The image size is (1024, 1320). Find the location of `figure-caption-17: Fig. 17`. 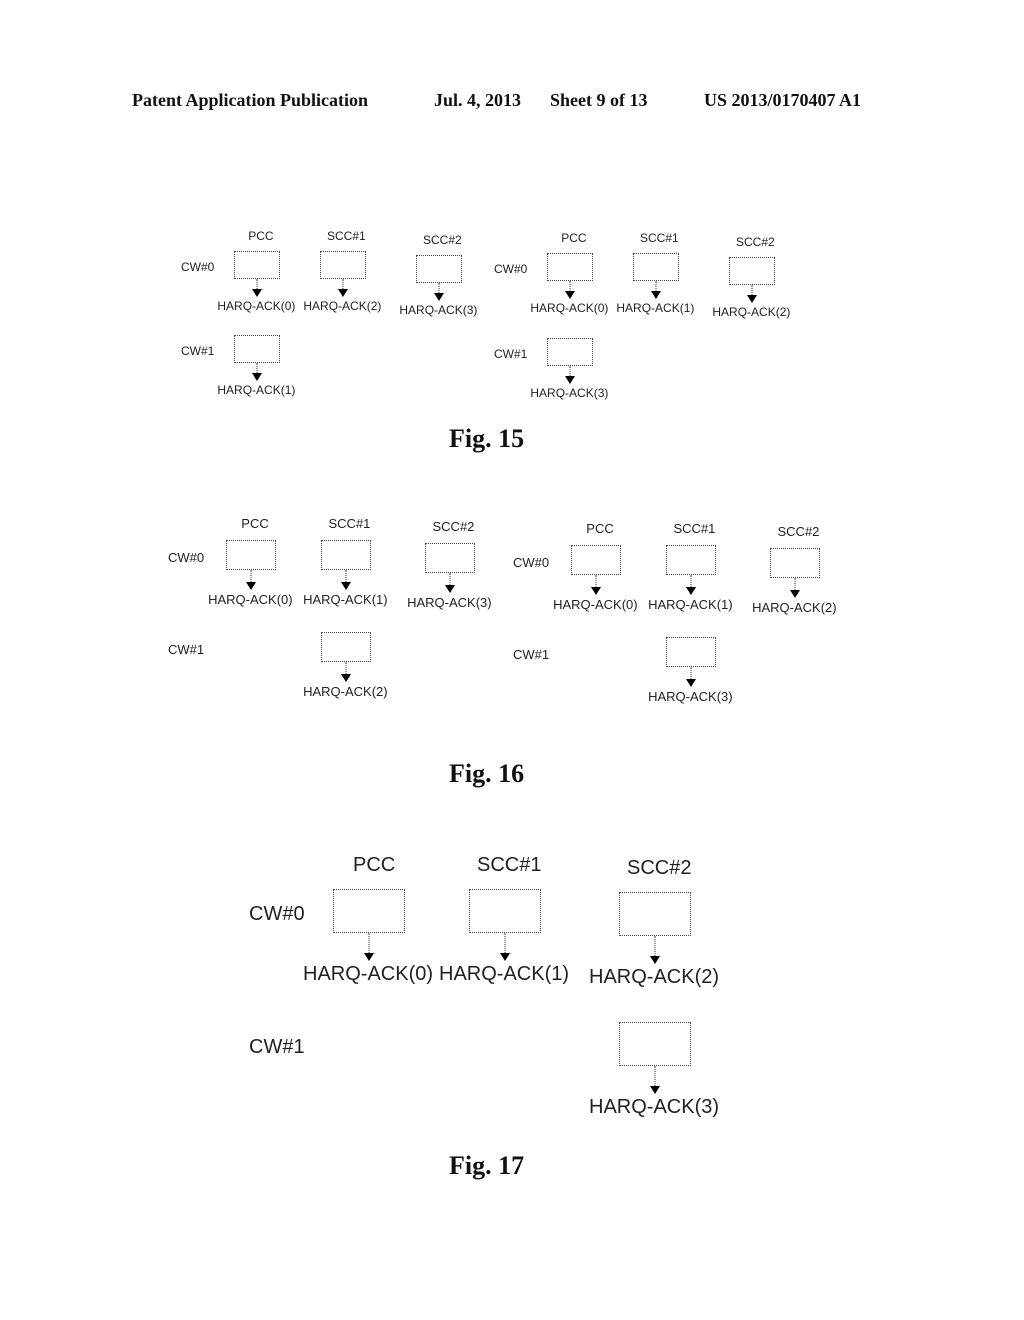

figure-caption-17: Fig. 17 is located at coordinates (487, 1165).